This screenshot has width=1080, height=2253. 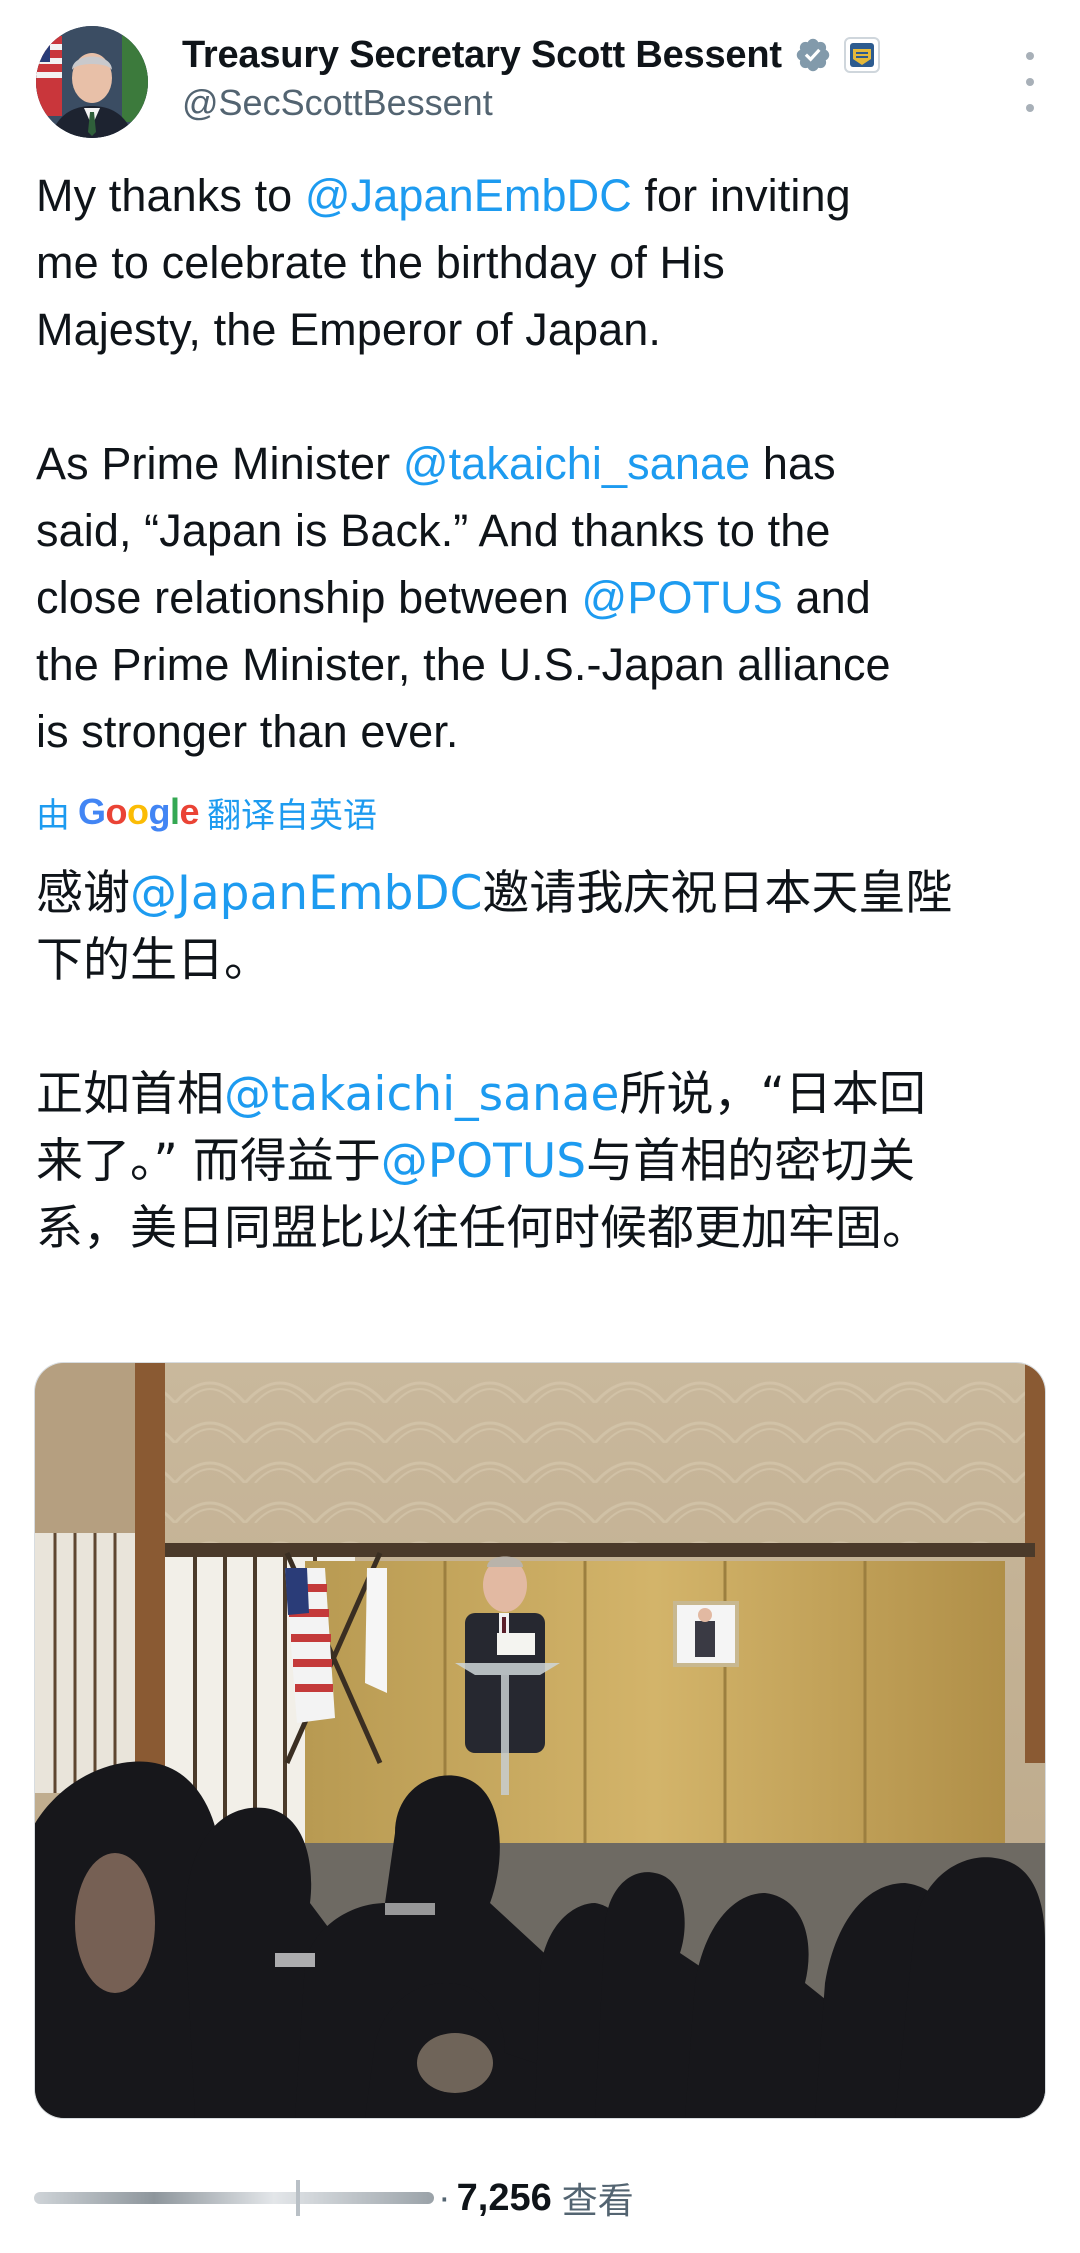 I want to click on author-display-name: Treasury Secretary Scott Bessent, so click(x=482, y=55).